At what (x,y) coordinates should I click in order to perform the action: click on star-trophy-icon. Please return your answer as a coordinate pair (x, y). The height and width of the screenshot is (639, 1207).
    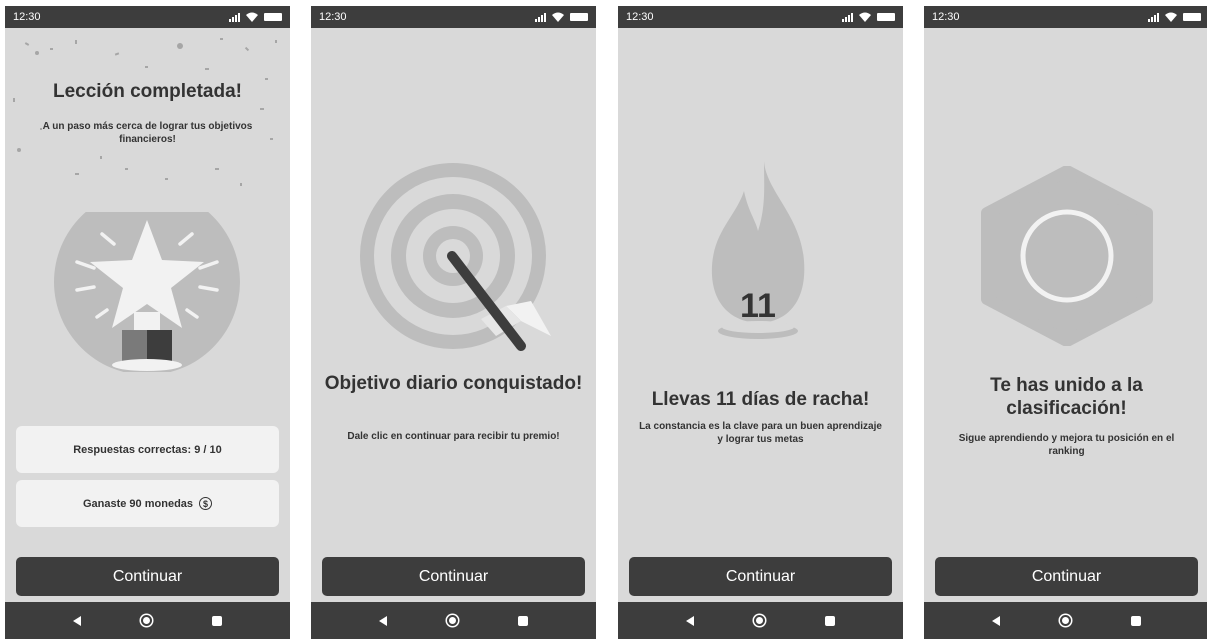
    Looking at the image, I should click on (147, 292).